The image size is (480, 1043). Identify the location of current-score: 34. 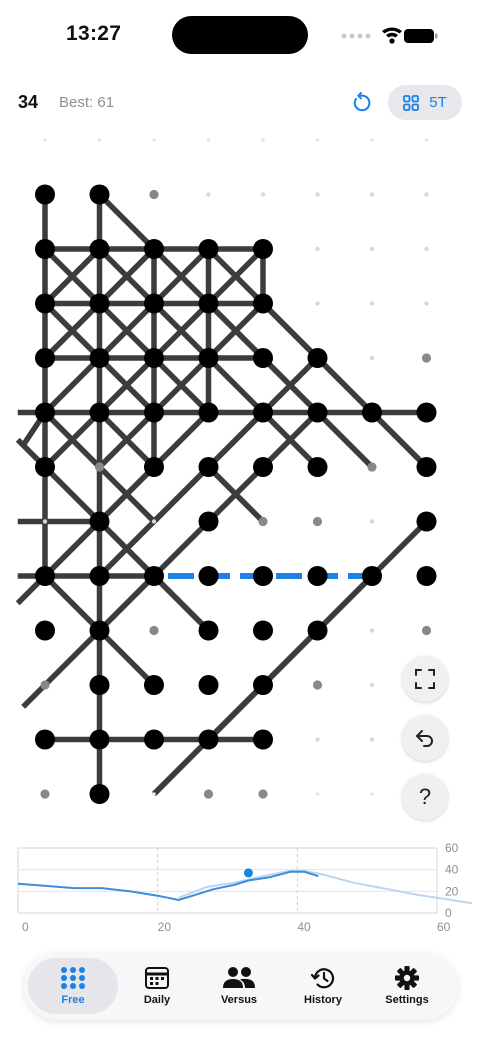
(28, 102).